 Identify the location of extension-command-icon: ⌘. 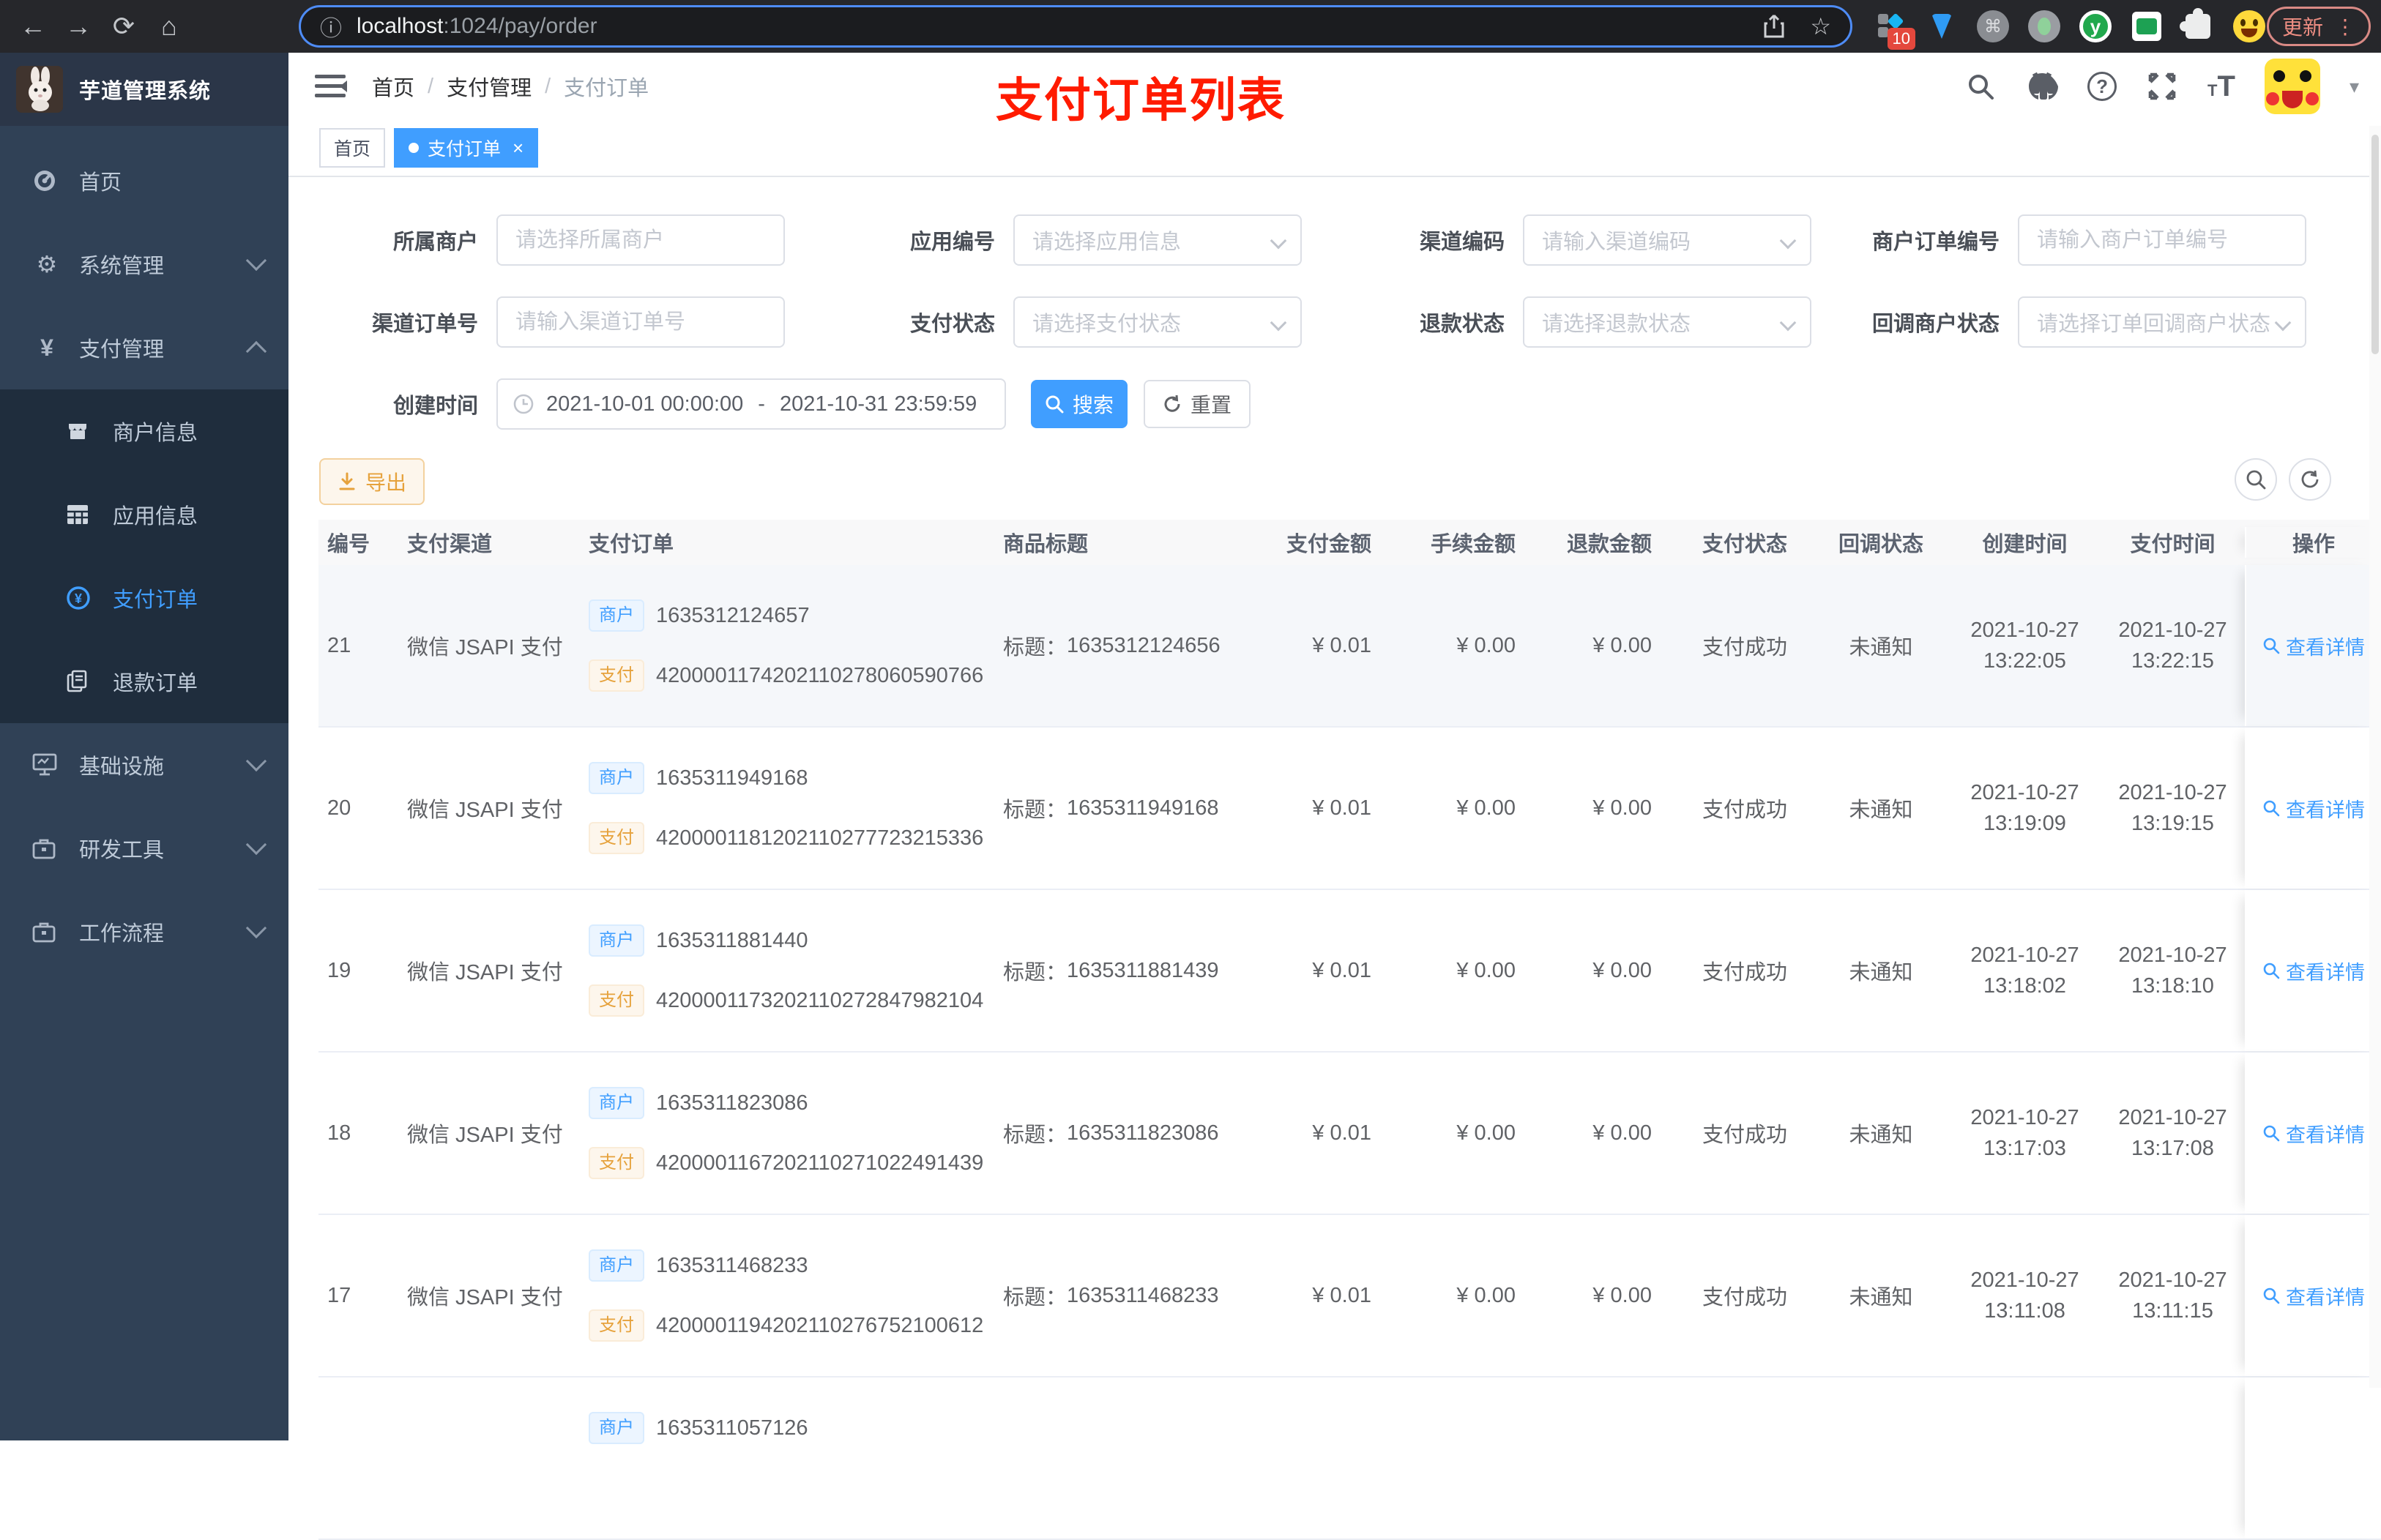
(1993, 26).